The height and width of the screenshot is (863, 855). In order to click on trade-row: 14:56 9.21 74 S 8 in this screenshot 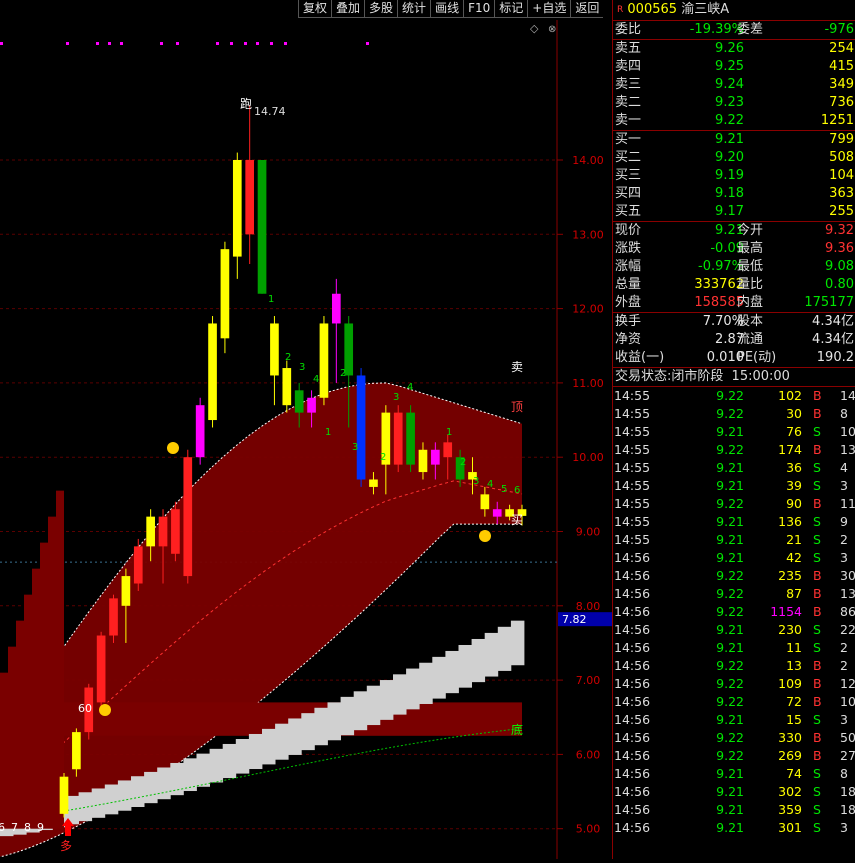, I will do `click(734, 774)`.